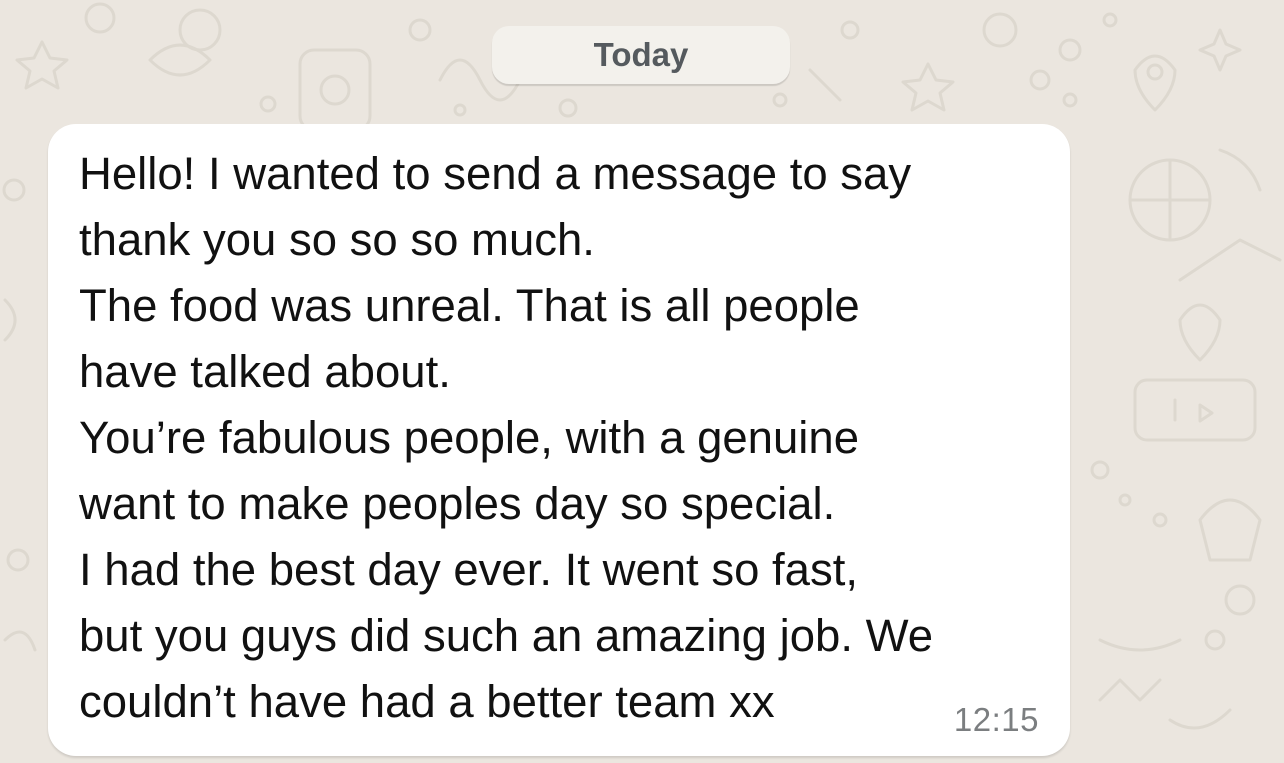  I want to click on message-line: The food was unreal. That is all people, so click(469, 305).